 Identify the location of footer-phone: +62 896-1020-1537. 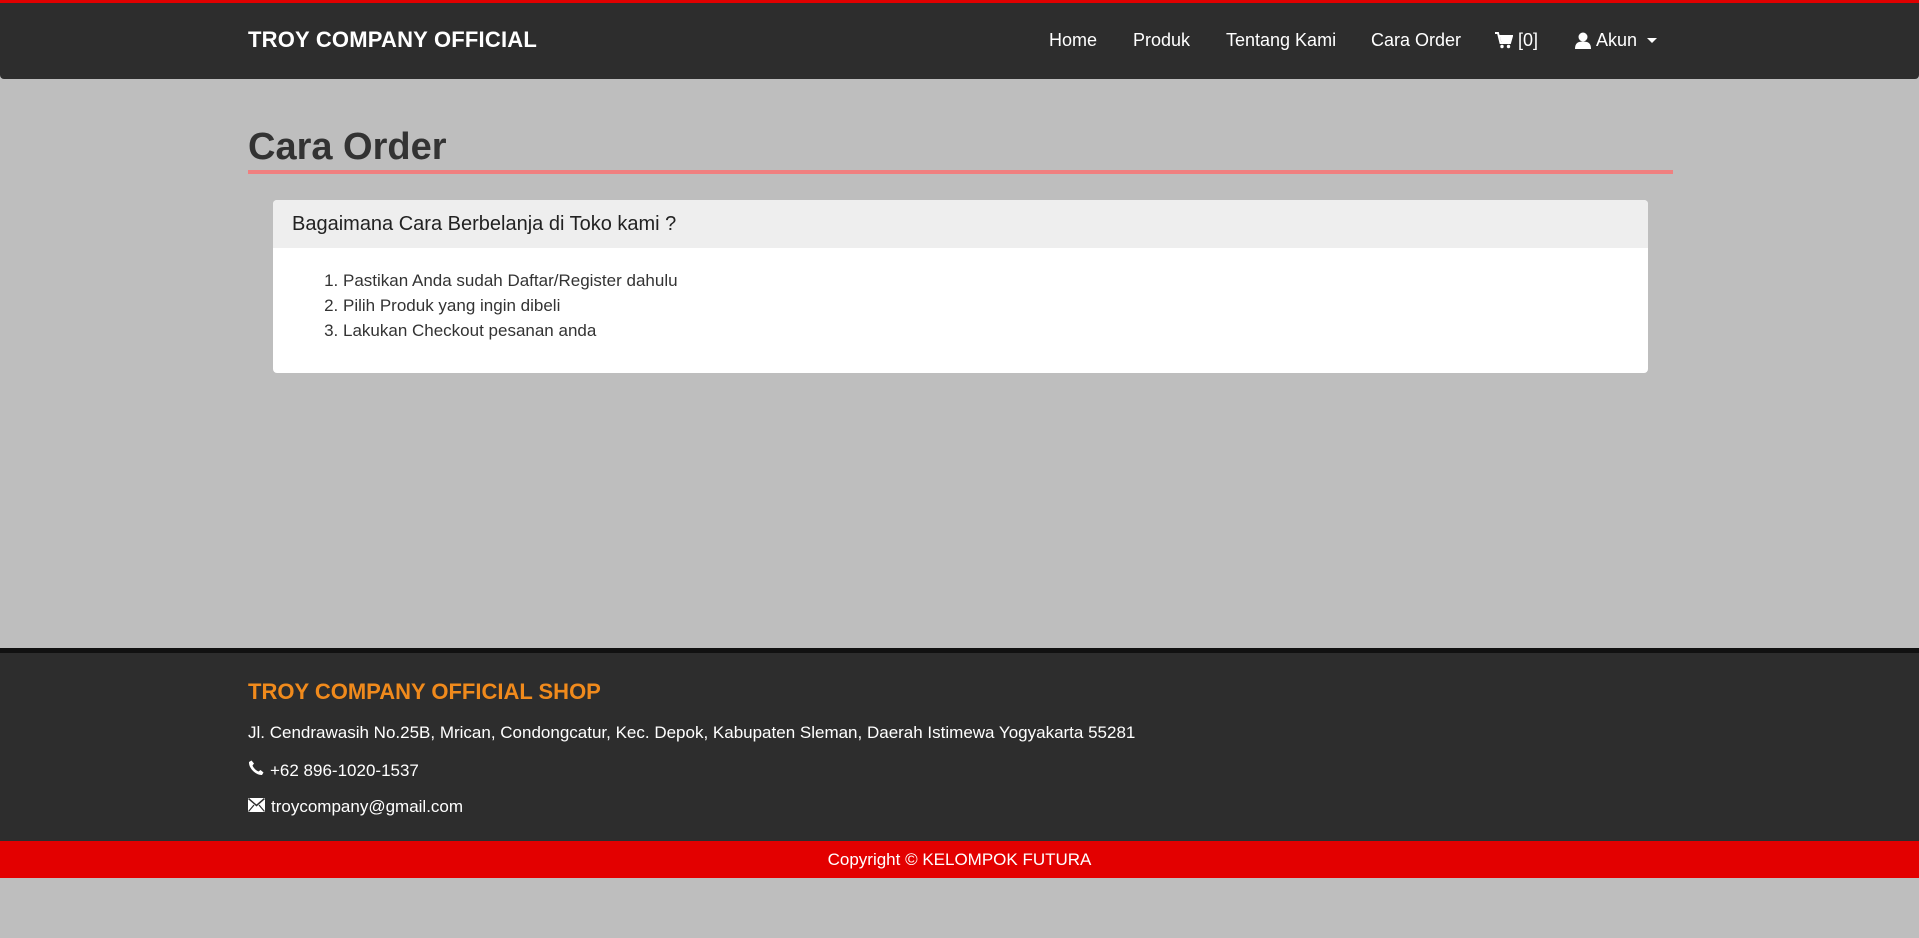
(333, 770).